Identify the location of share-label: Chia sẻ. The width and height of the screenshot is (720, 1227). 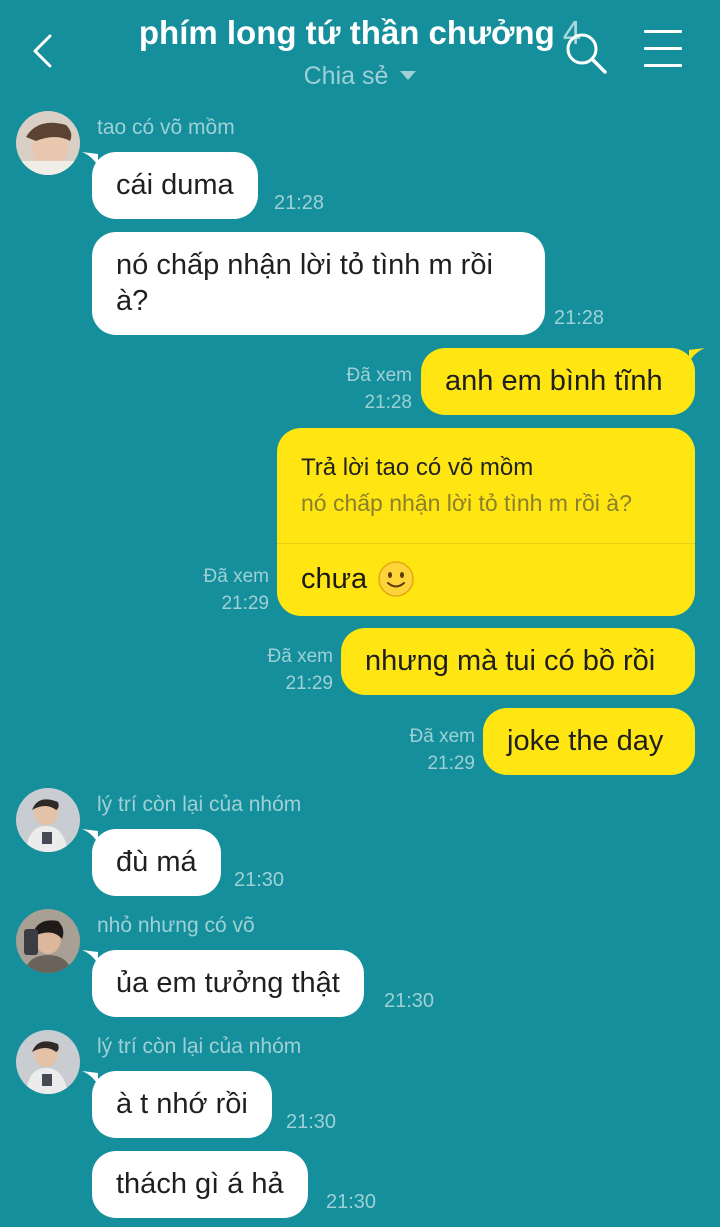
(346, 76).